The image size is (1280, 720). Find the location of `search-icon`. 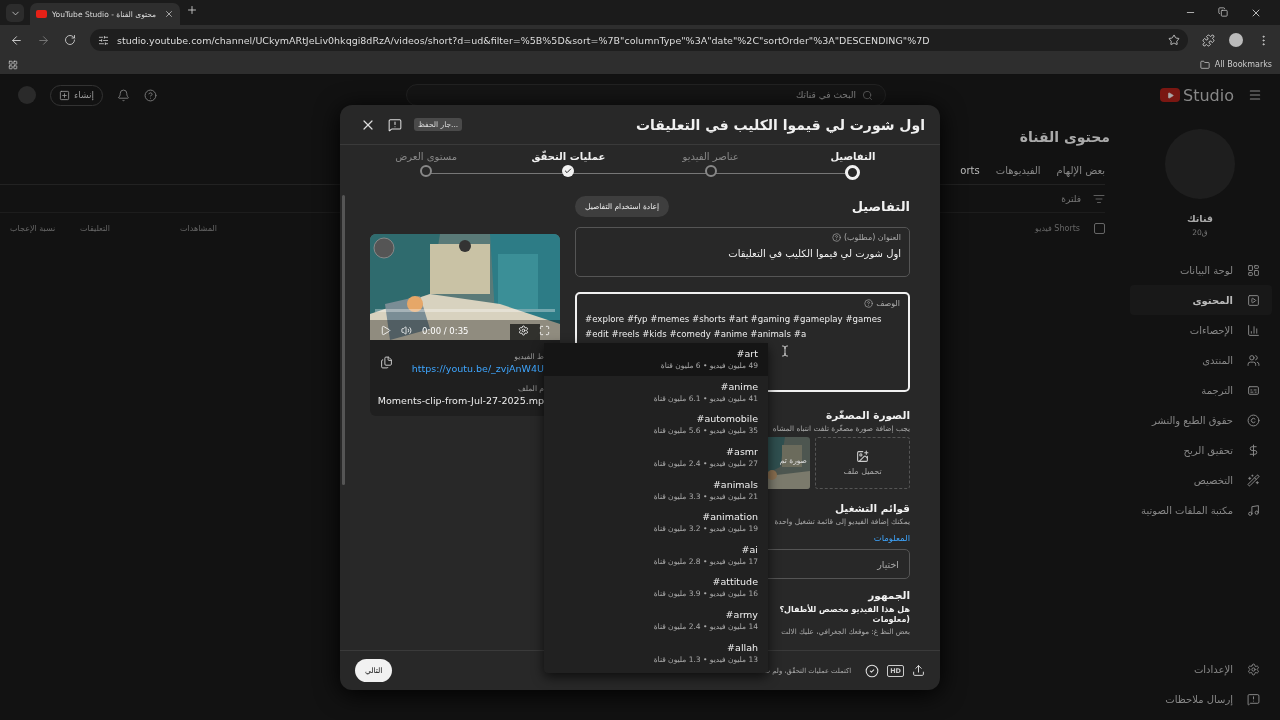

search-icon is located at coordinates (867, 95).